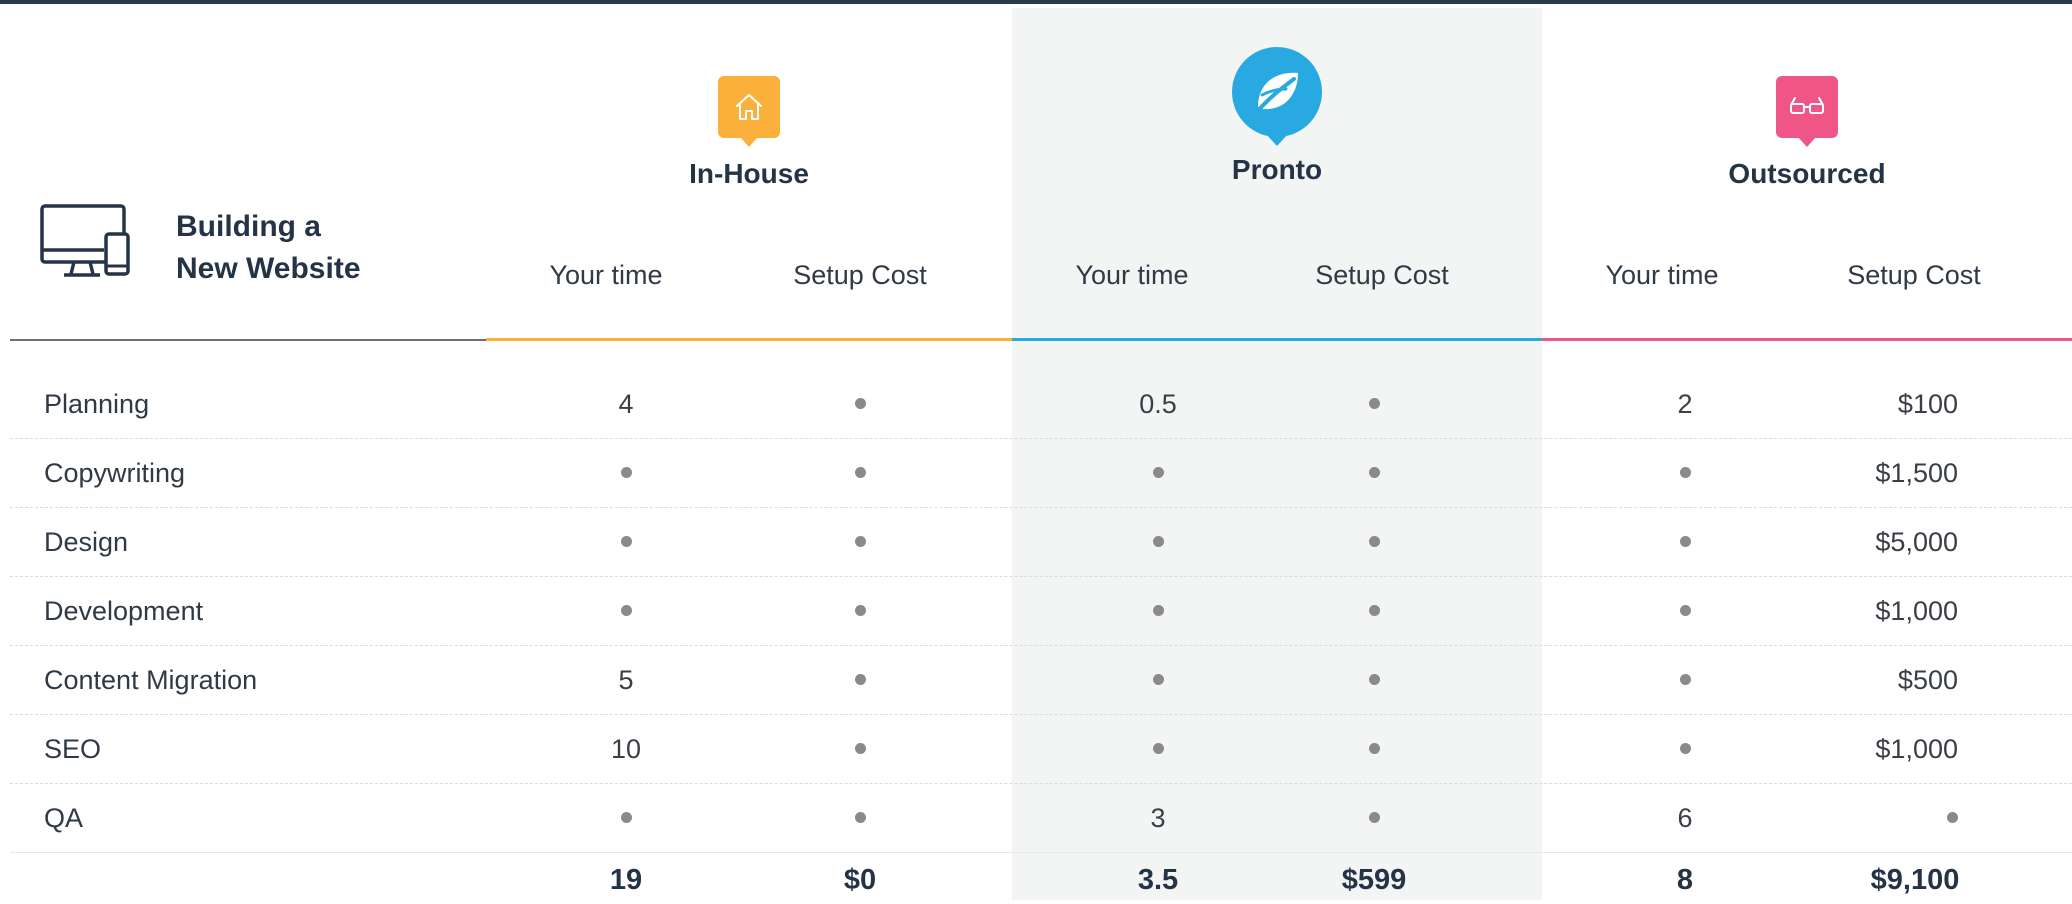 Image resolution: width=2072 pixels, height=904 pixels. Describe the element at coordinates (749, 190) in the screenshot. I see `column-group-inhouse: In-House Your time Setup Cost` at that location.